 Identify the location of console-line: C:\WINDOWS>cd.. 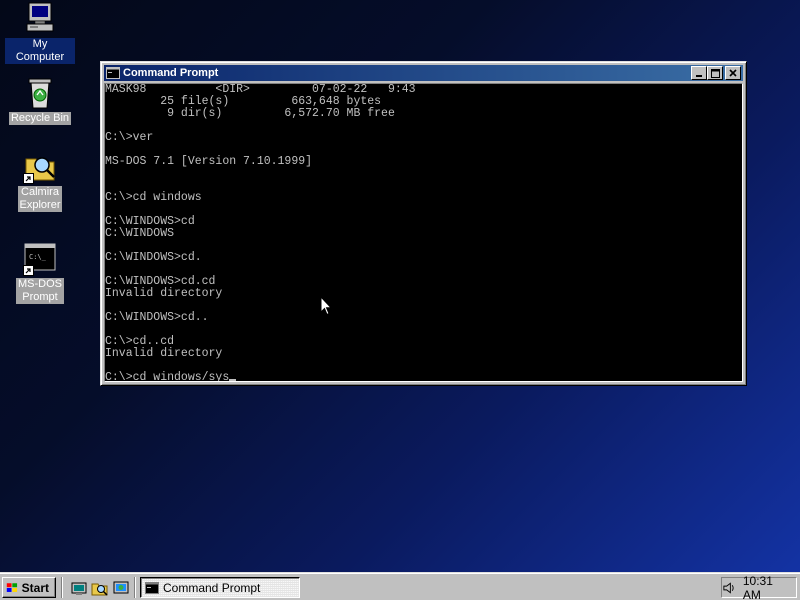
(153, 257).